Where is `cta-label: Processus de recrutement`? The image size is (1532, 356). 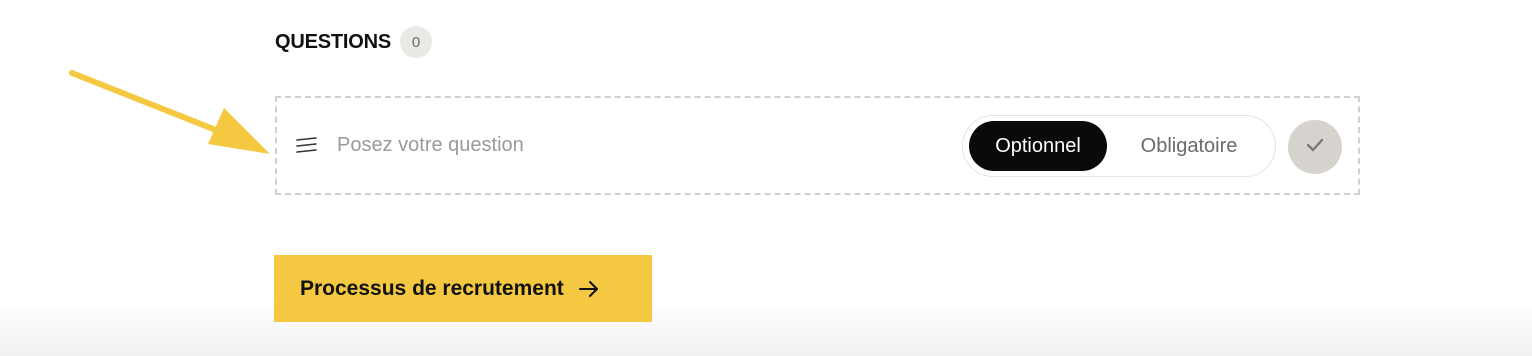 cta-label: Processus de recrutement is located at coordinates (432, 288).